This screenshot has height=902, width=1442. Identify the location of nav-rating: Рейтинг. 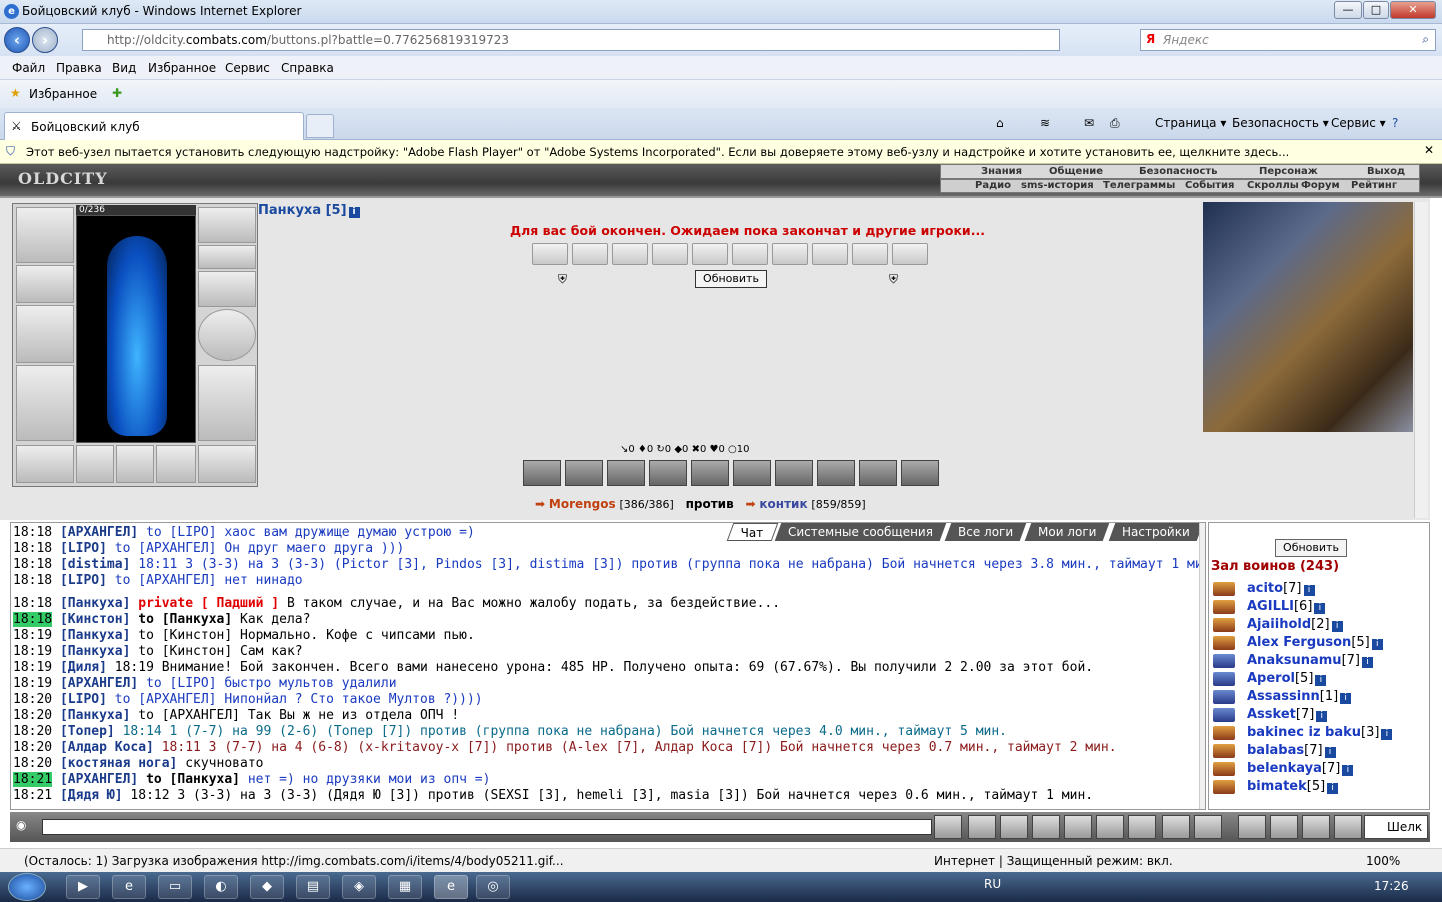
(1374, 185).